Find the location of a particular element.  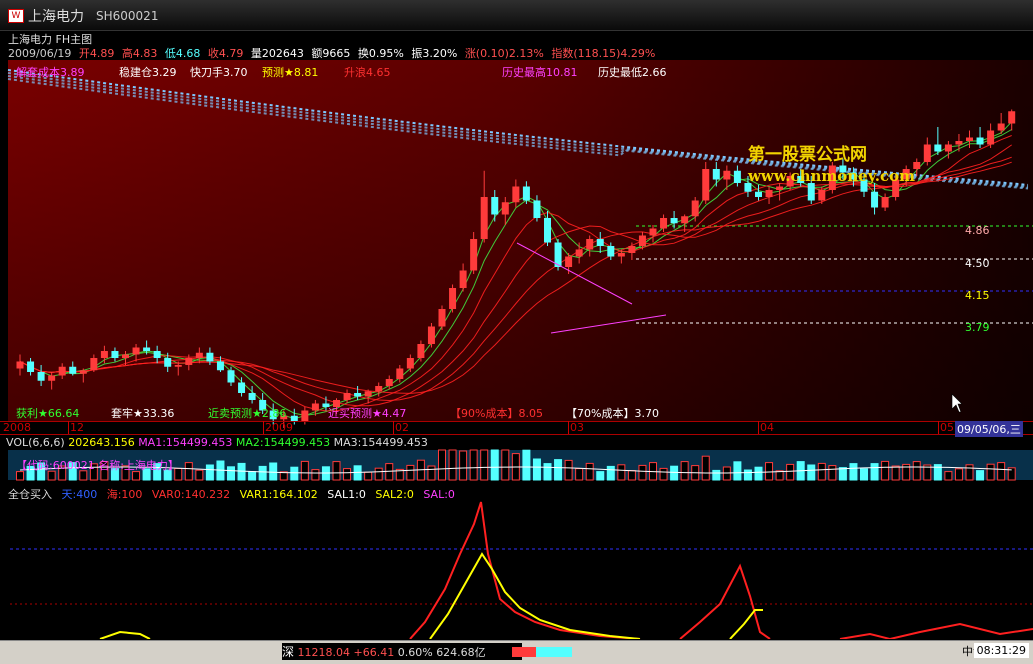

quote-close: 收4.79 is located at coordinates (225, 53).